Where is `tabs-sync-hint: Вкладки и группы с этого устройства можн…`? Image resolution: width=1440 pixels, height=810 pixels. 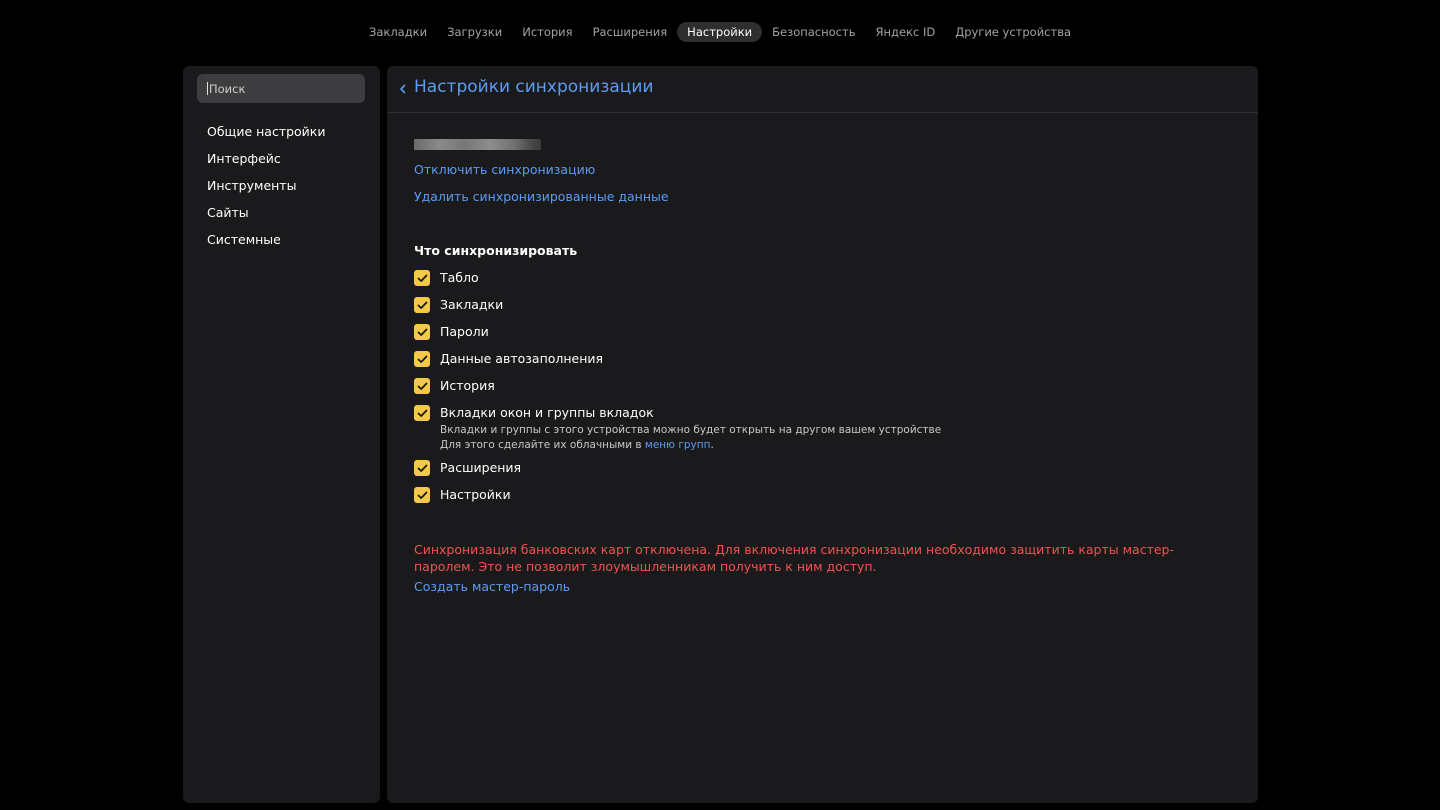 tabs-sync-hint: Вкладки и группы с этого устройства можн… is located at coordinates (690, 438).